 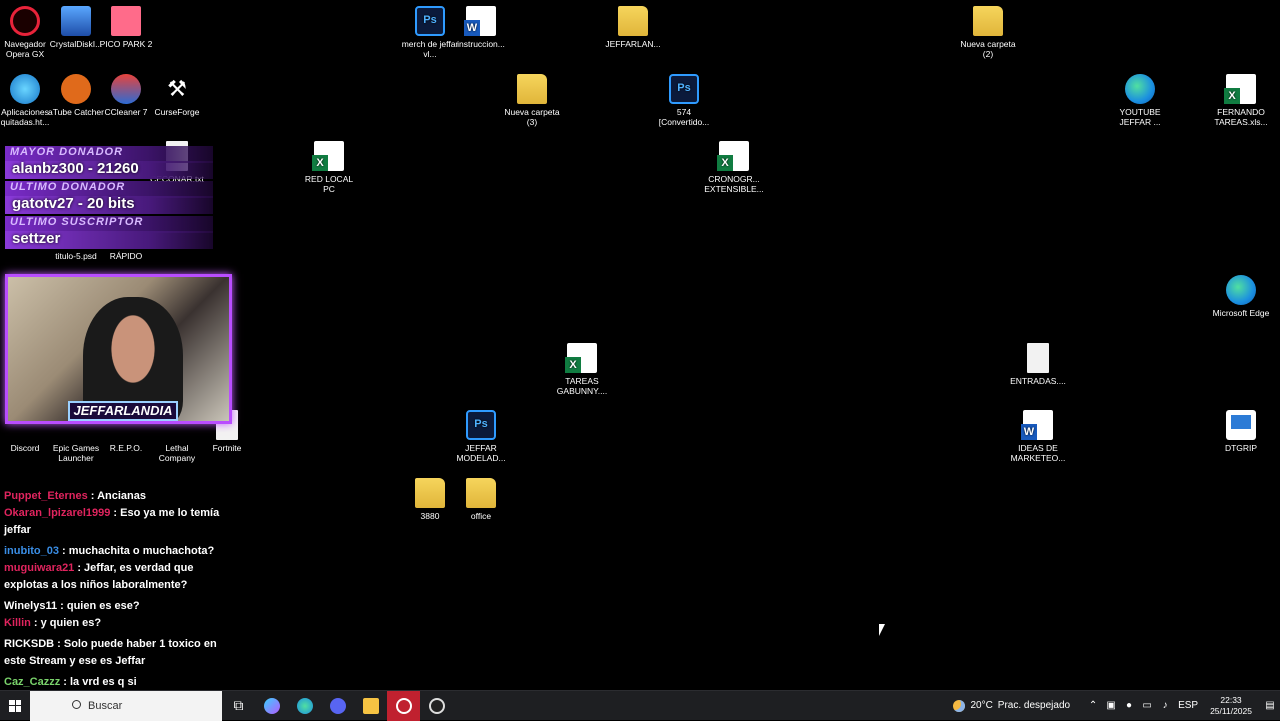 What do you see at coordinates (73, 203) in the screenshot?
I see `last-donor-value: gatotv27 - 20 bits` at bounding box center [73, 203].